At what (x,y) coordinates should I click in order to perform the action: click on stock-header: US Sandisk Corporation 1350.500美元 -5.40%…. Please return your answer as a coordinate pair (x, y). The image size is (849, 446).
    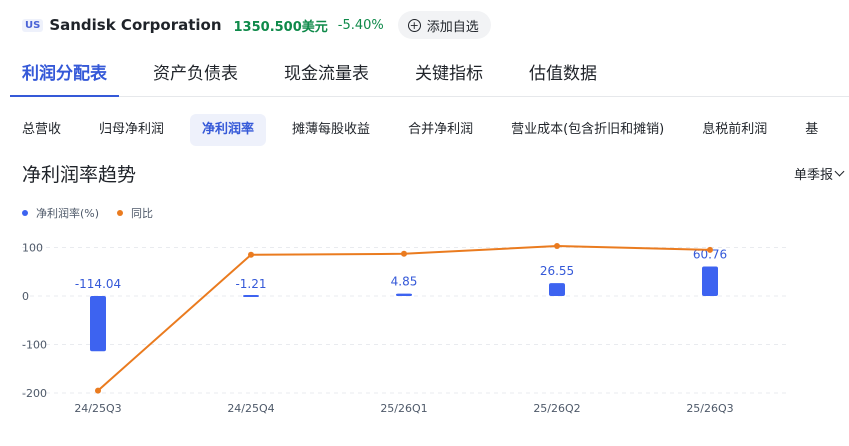
    Looking at the image, I should click on (256, 25).